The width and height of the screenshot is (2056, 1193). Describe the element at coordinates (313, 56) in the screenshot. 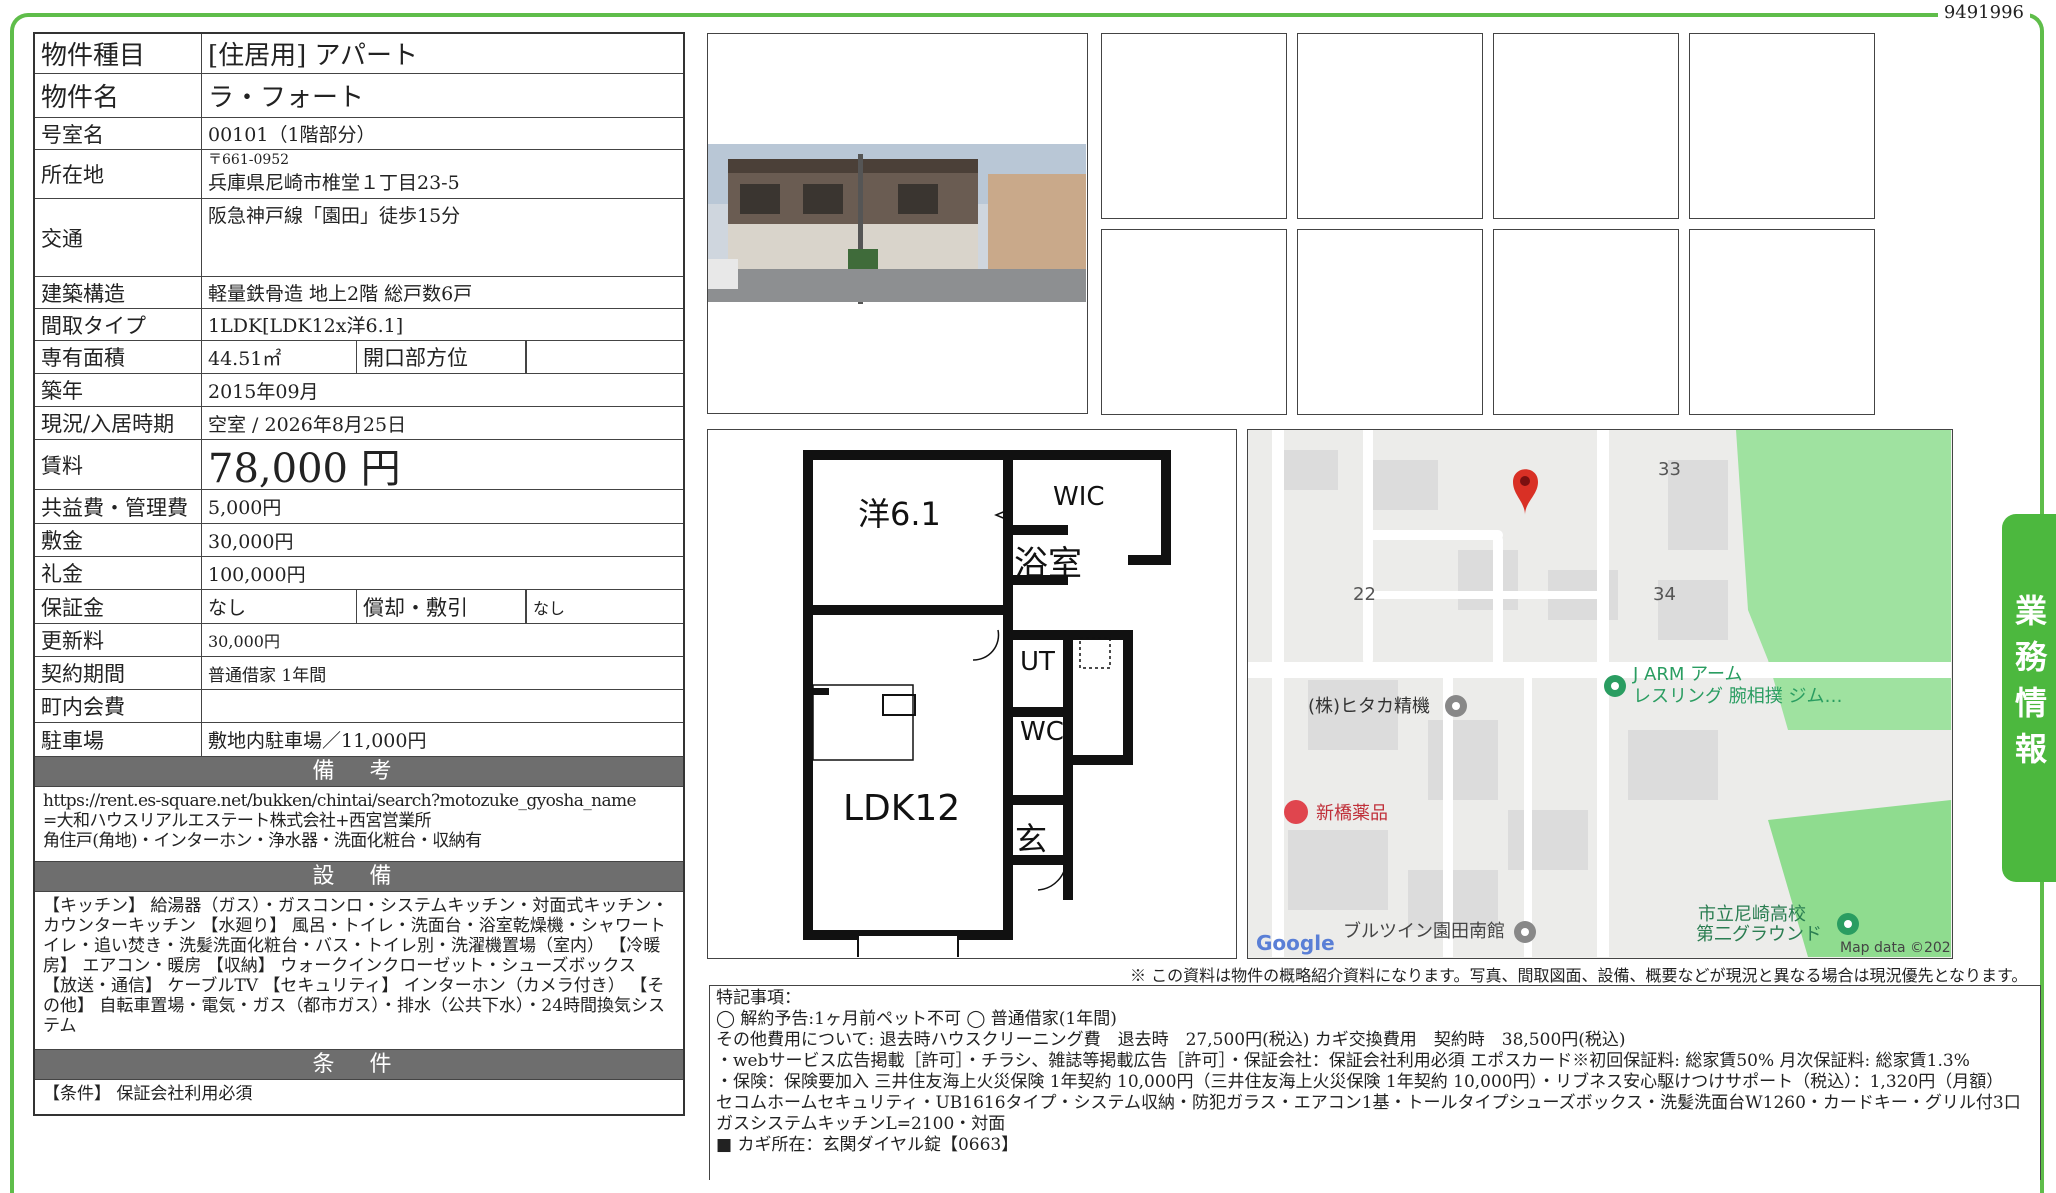

I see `spec-value: [住居用] アパート` at that location.